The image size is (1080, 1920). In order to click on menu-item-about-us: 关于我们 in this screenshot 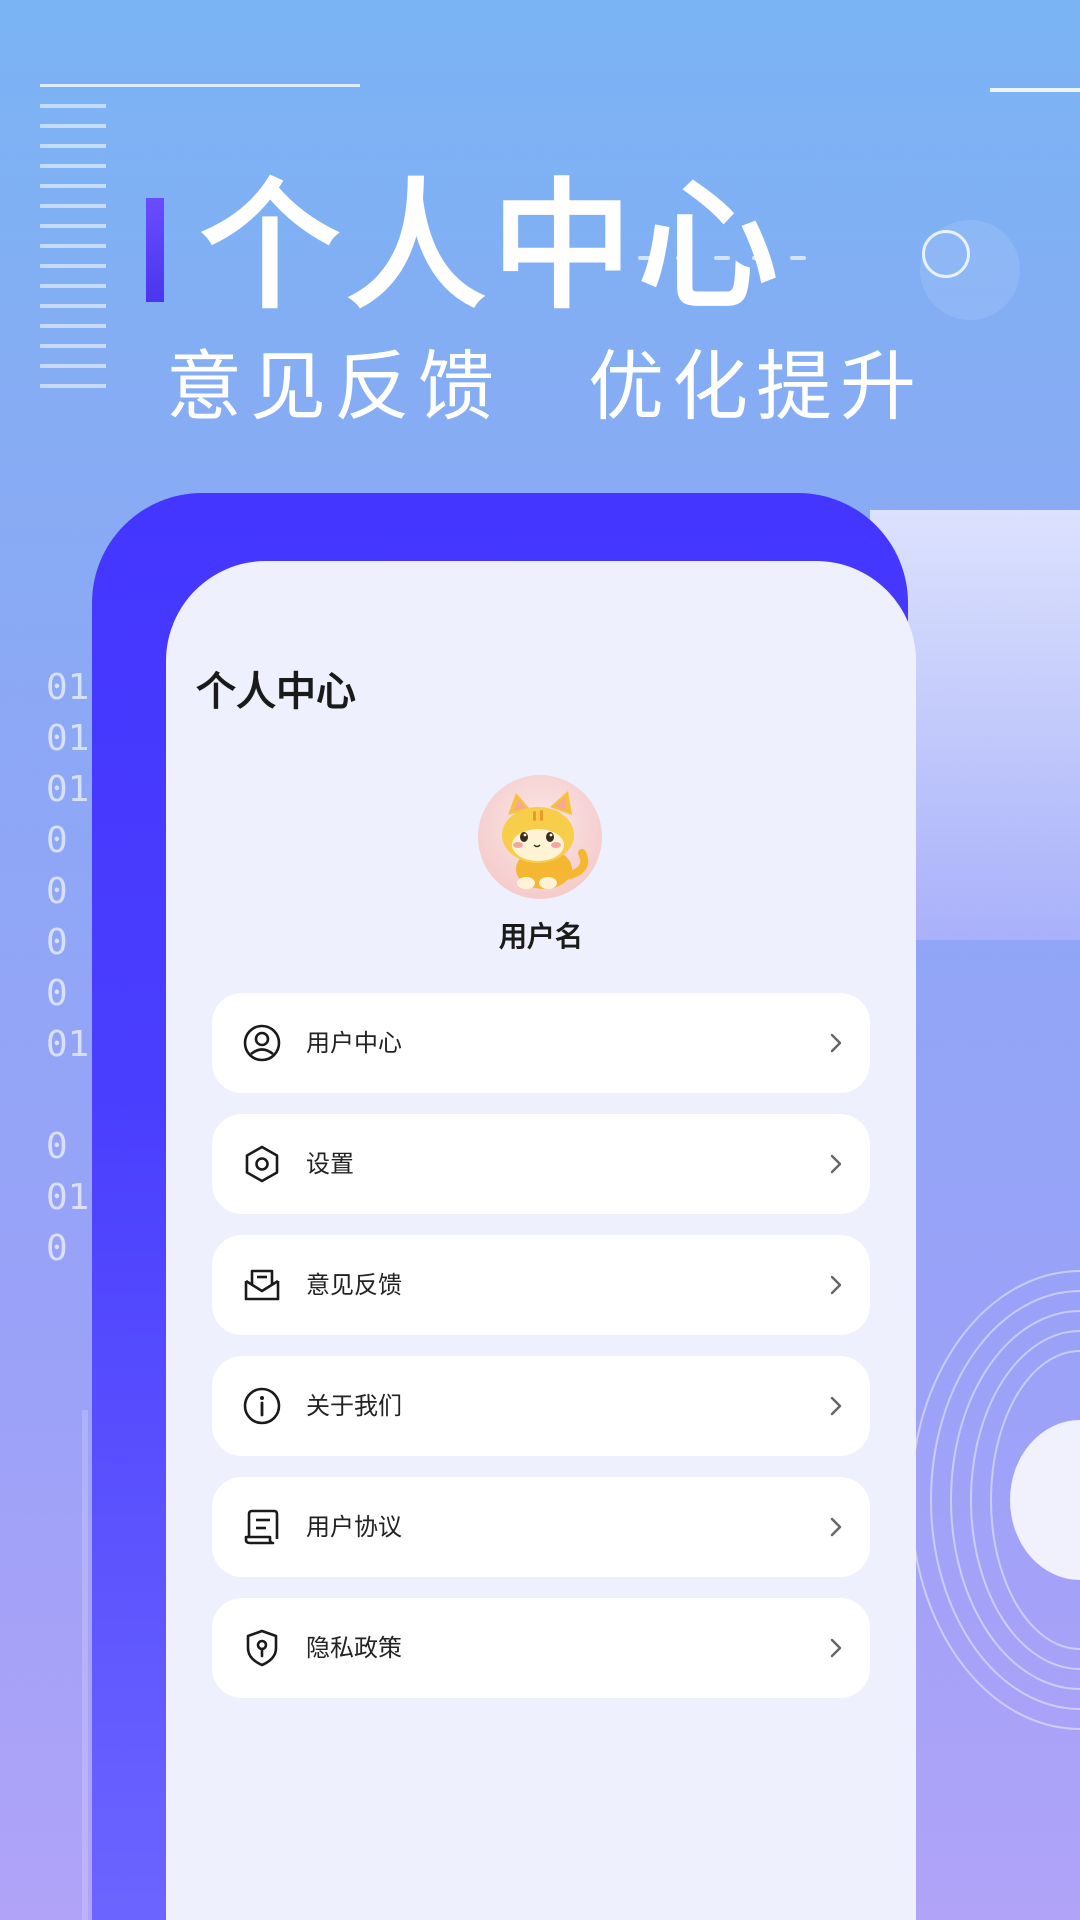, I will do `click(541, 1406)`.